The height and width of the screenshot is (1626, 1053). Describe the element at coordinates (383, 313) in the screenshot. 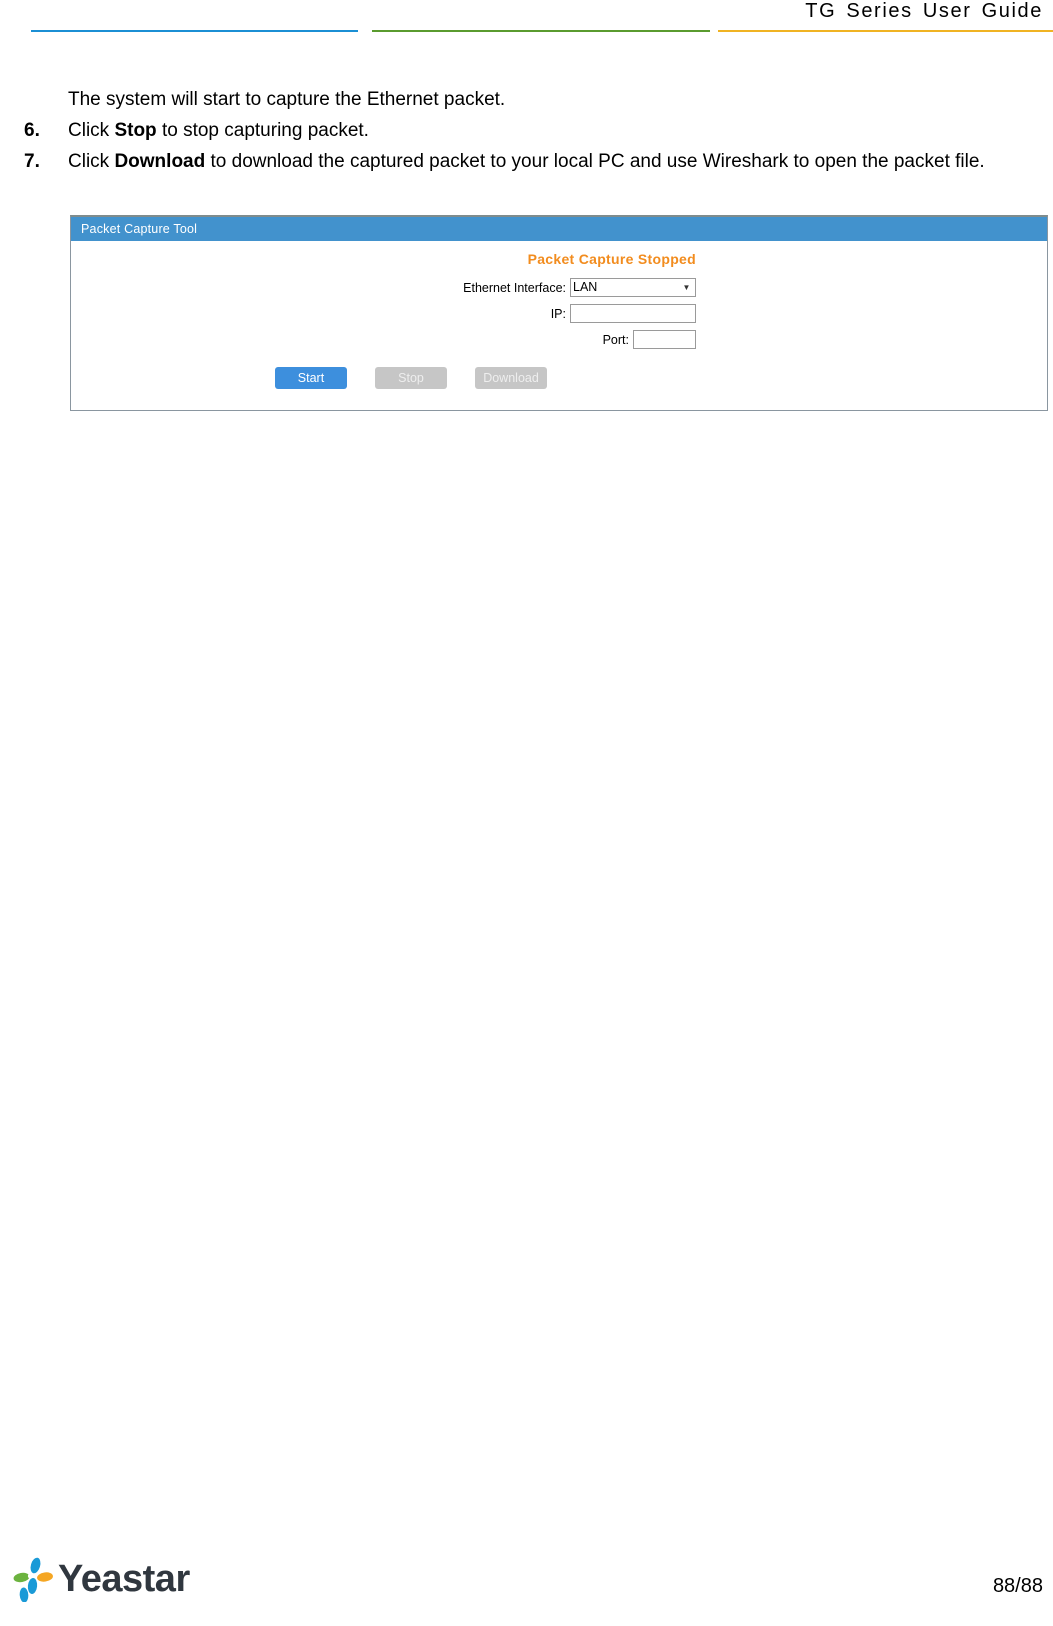

I see `ip-row: IP:` at that location.